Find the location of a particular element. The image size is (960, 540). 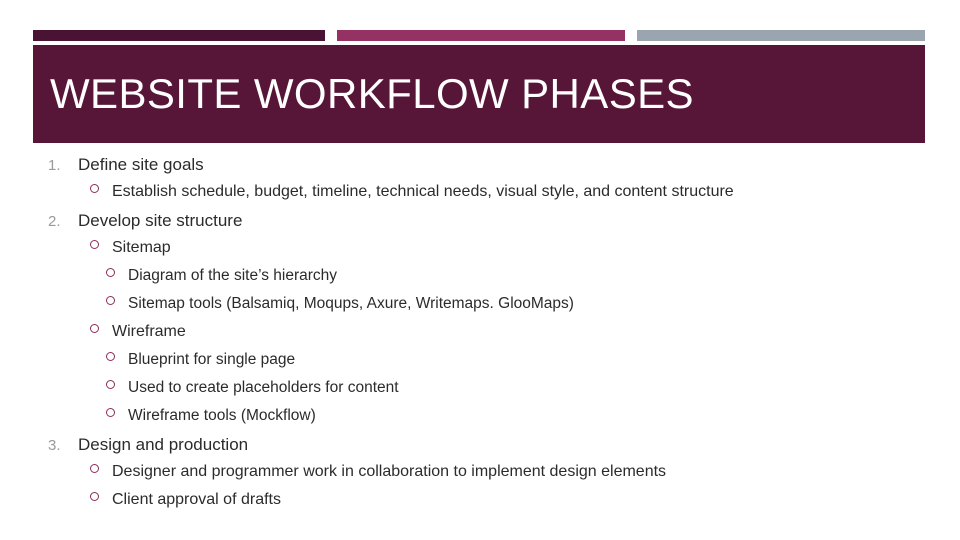

outline-item: 2. Develop site structure is located at coordinates (480, 225).